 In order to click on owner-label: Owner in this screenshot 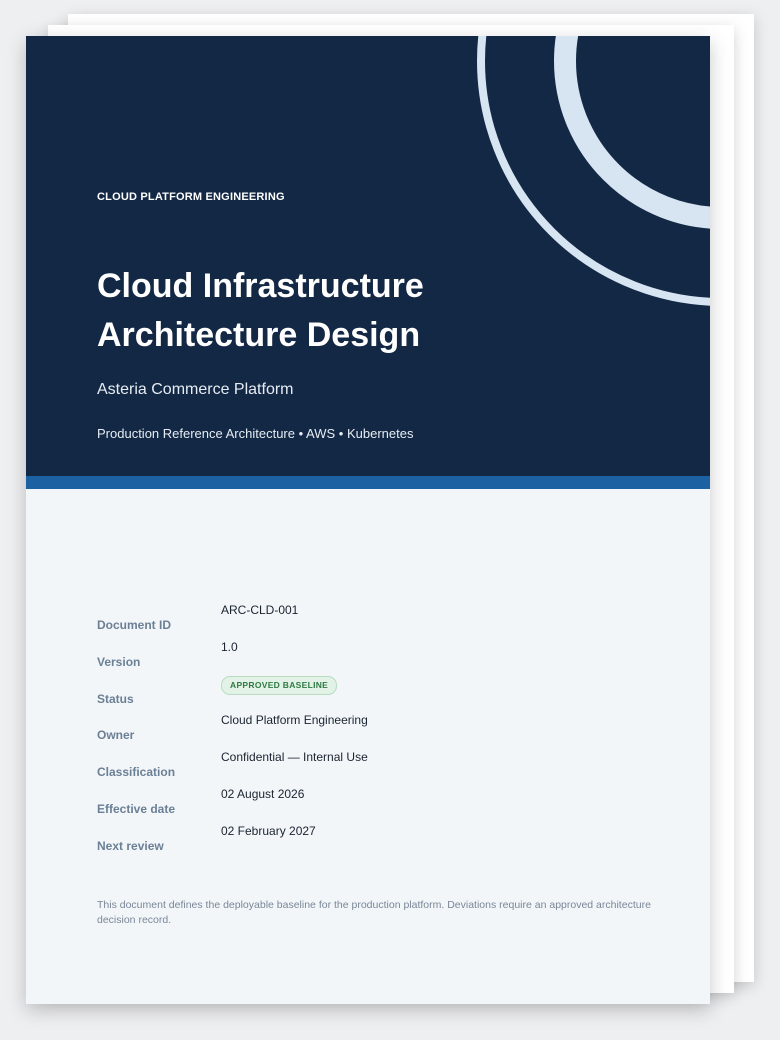, I will do `click(116, 735)`.